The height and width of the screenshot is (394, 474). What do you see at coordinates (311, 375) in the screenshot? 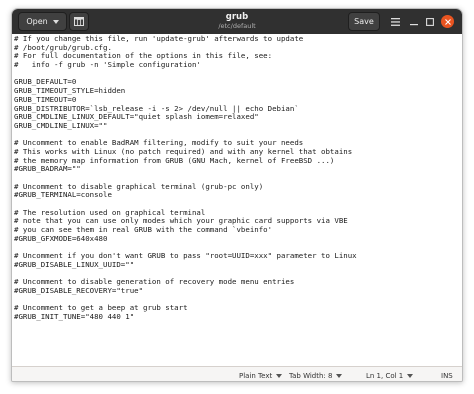
I see `tab-width-label: Tab Width: 8` at bounding box center [311, 375].